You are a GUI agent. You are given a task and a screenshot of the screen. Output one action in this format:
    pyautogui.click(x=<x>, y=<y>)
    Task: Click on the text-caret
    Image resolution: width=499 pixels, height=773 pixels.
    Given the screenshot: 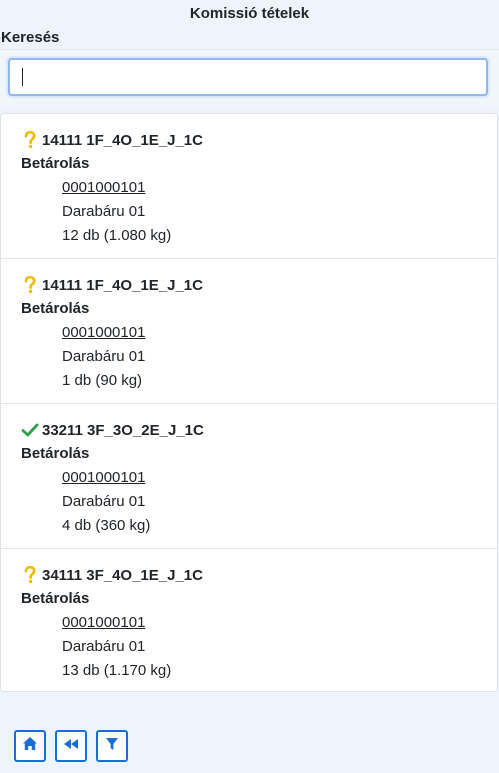 What is the action you would take?
    pyautogui.click(x=22, y=77)
    